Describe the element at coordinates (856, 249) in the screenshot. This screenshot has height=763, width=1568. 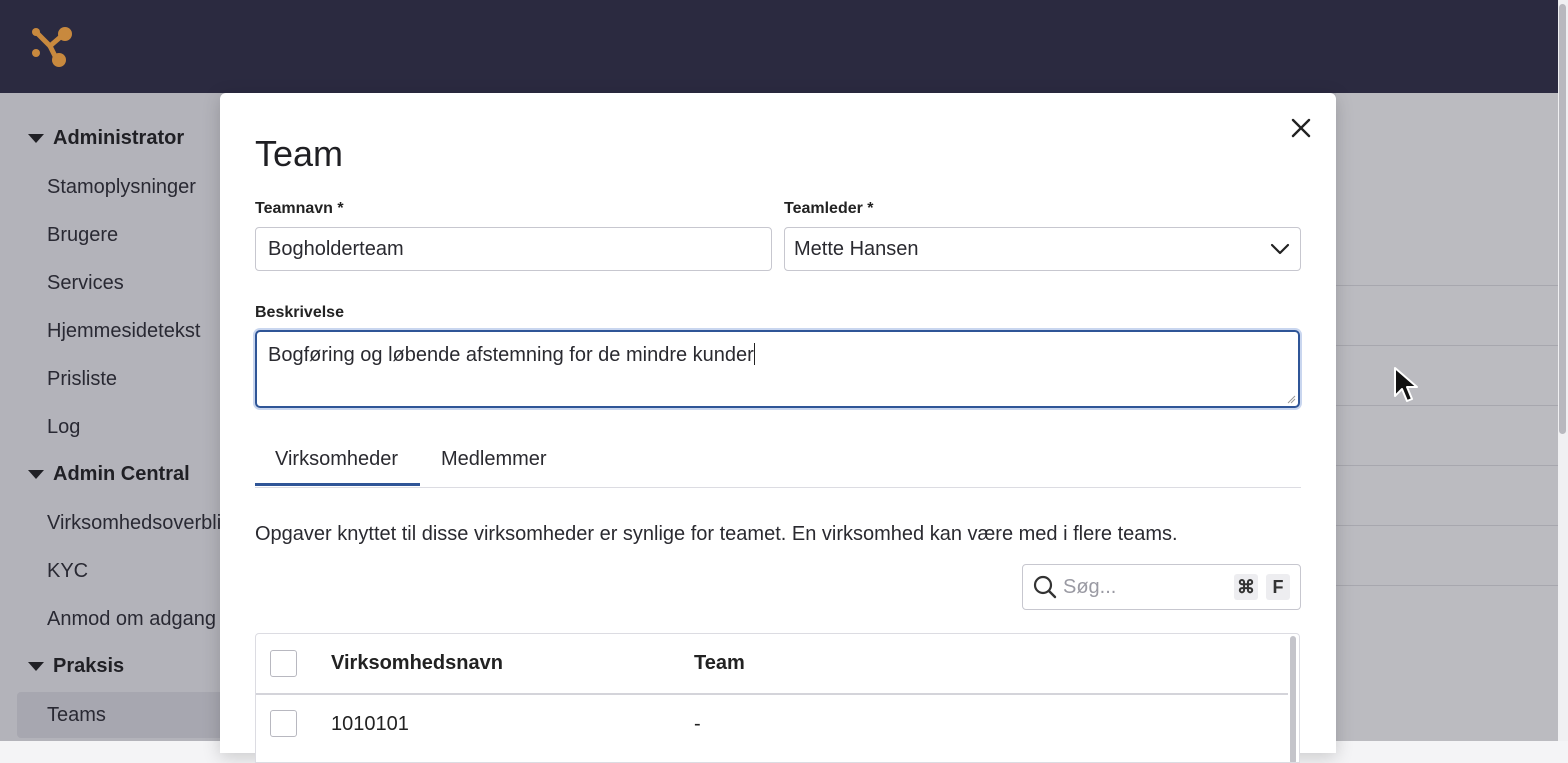
I see `team-lead-selected-value: Mette Hansen` at that location.